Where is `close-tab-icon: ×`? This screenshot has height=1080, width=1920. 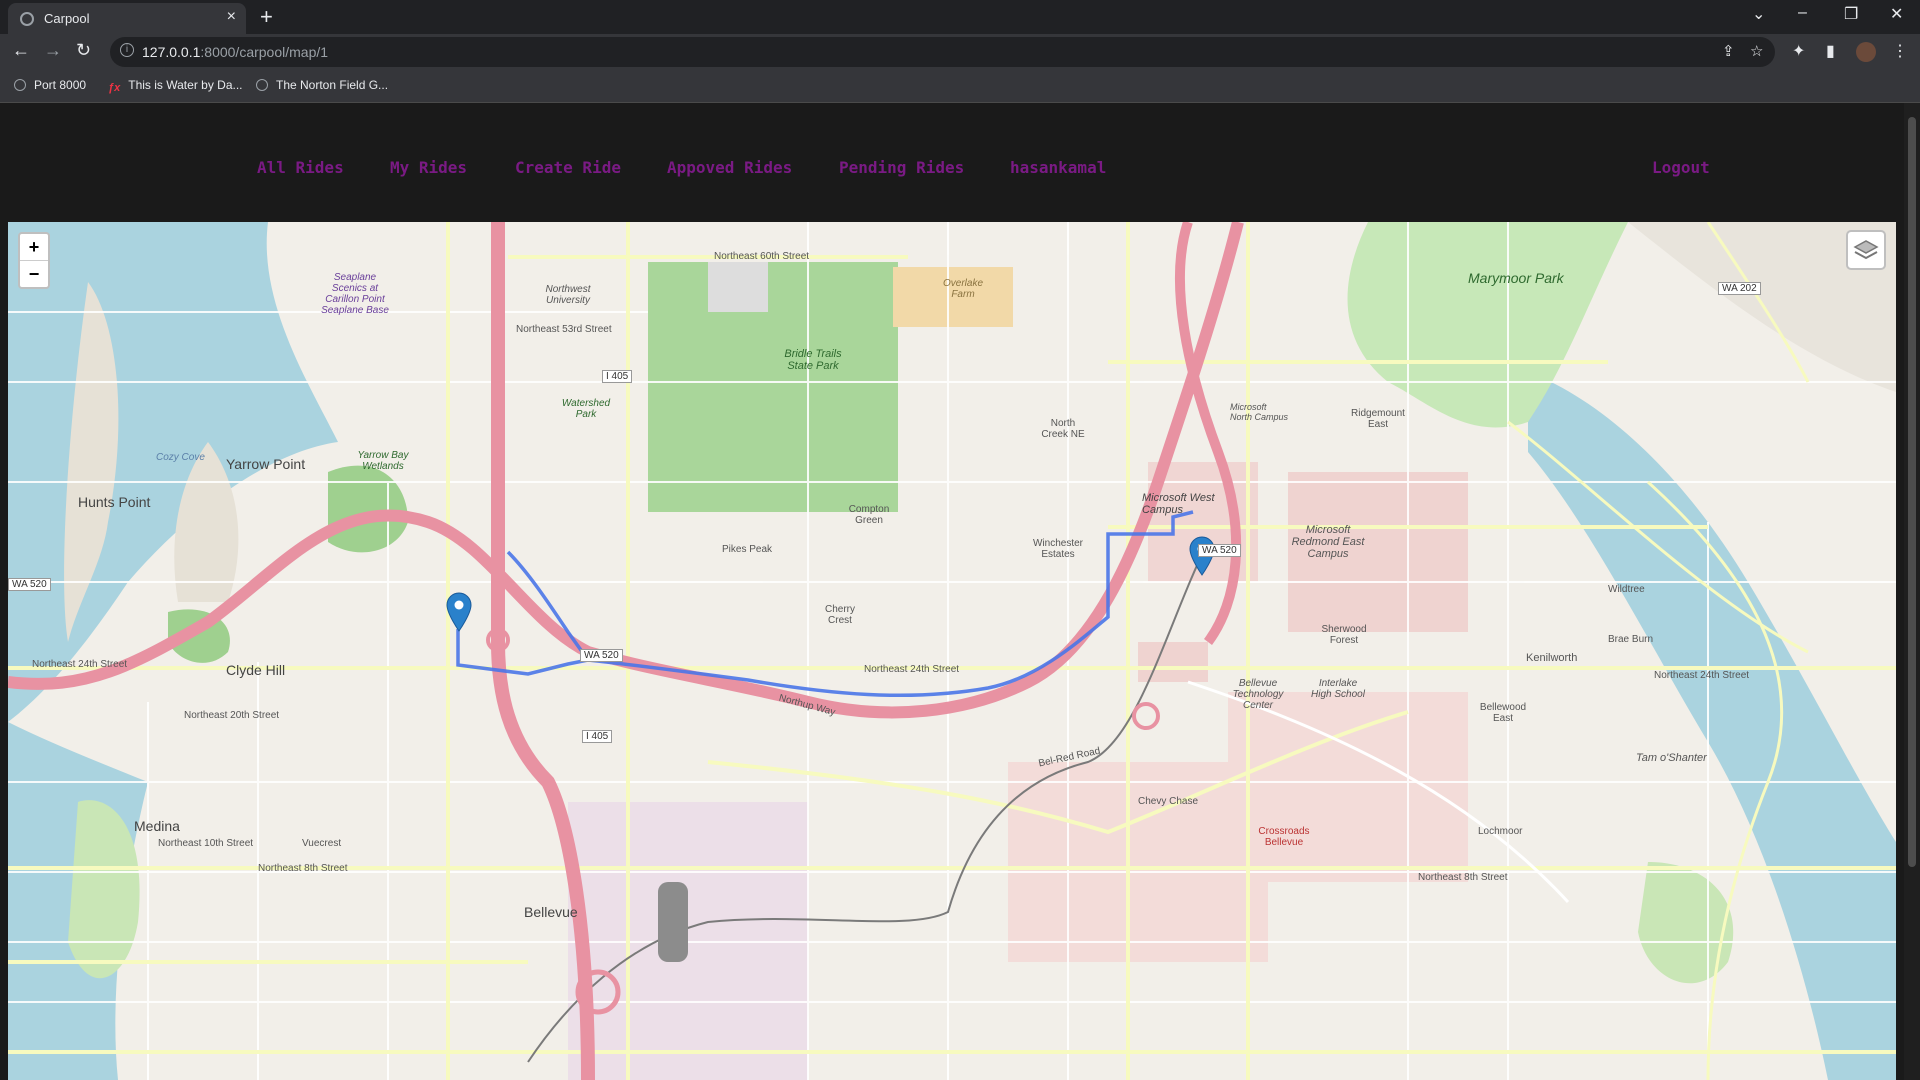 close-tab-icon: × is located at coordinates (231, 17).